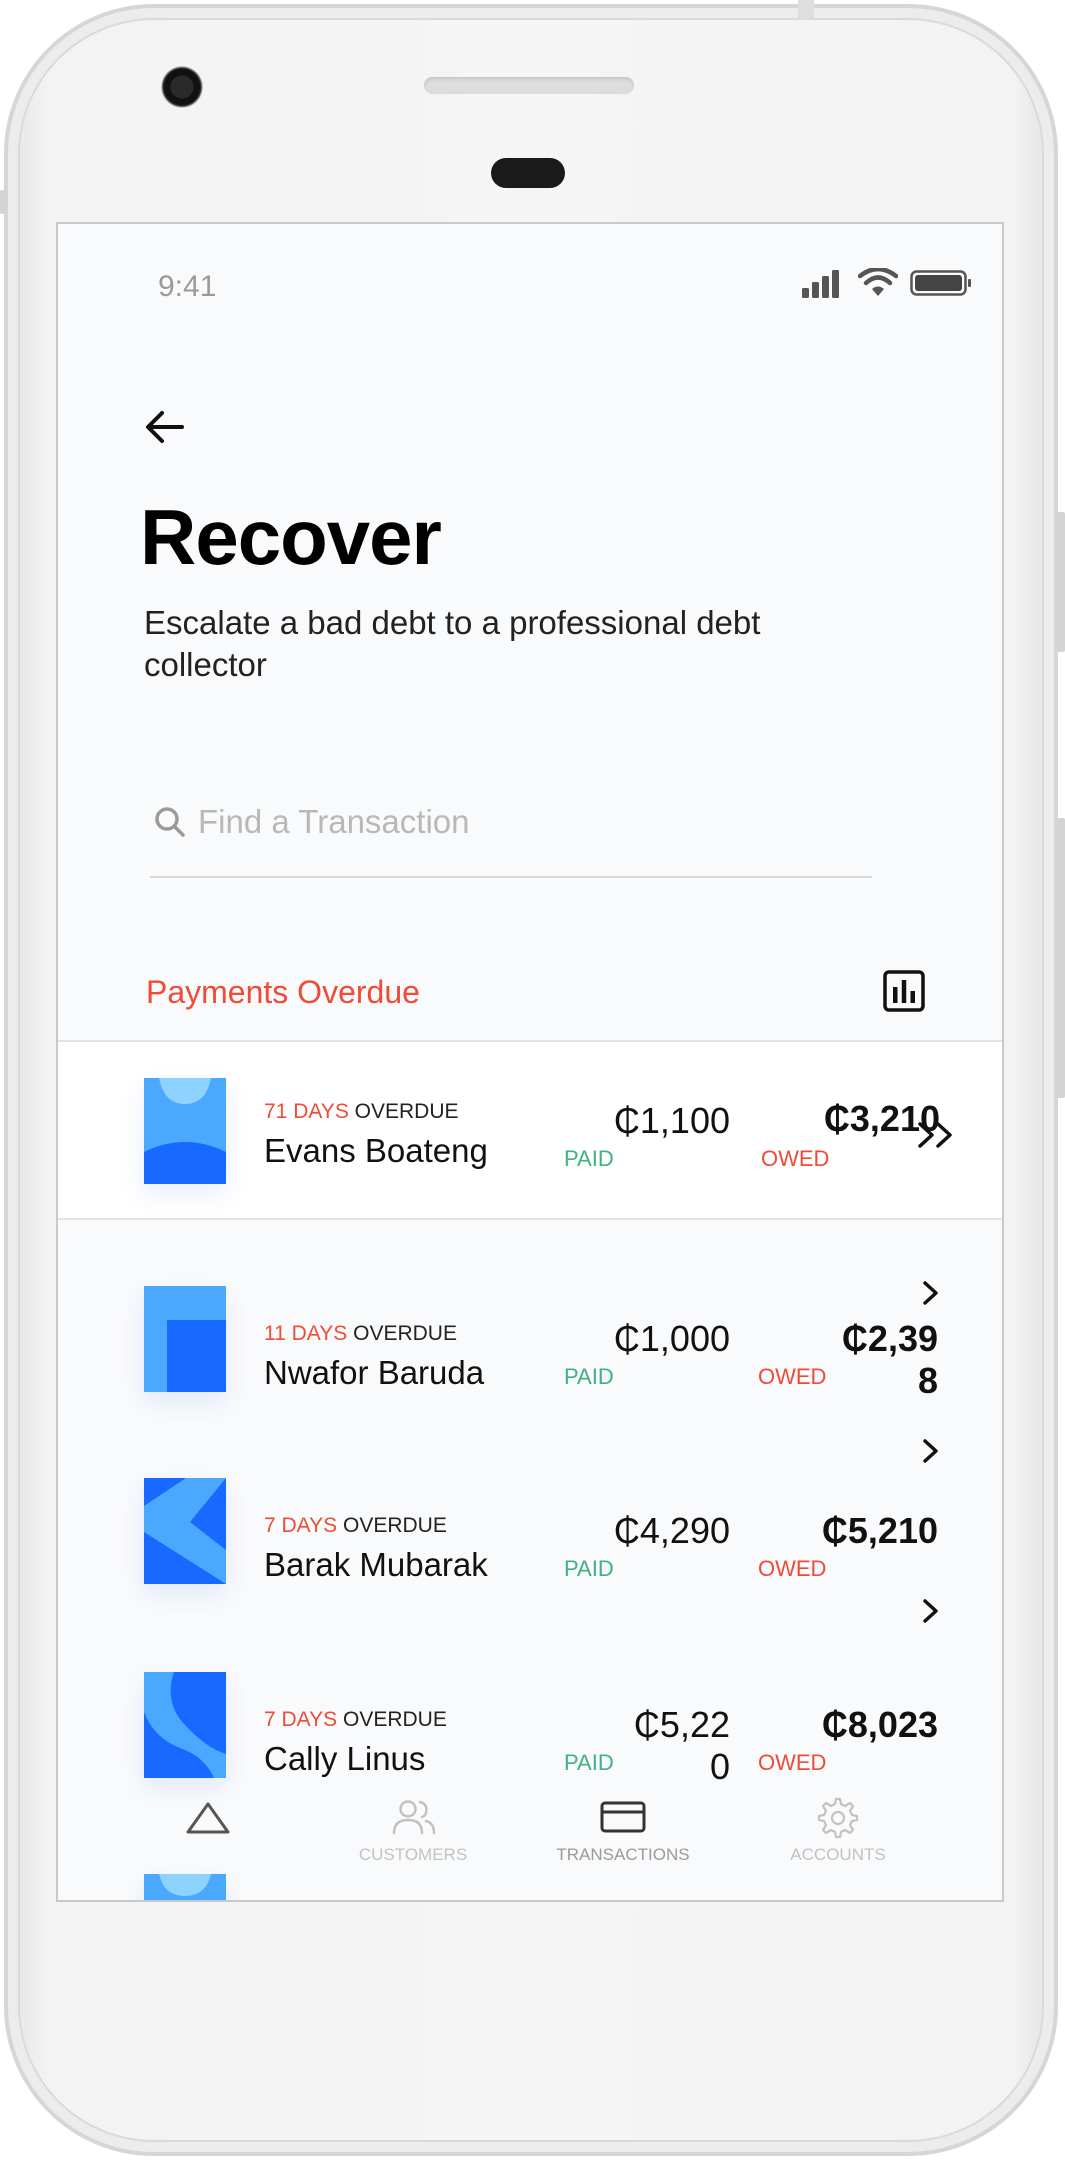  Describe the element at coordinates (671, 1530) in the screenshot. I see `paid-amount: ₵4,290` at that location.